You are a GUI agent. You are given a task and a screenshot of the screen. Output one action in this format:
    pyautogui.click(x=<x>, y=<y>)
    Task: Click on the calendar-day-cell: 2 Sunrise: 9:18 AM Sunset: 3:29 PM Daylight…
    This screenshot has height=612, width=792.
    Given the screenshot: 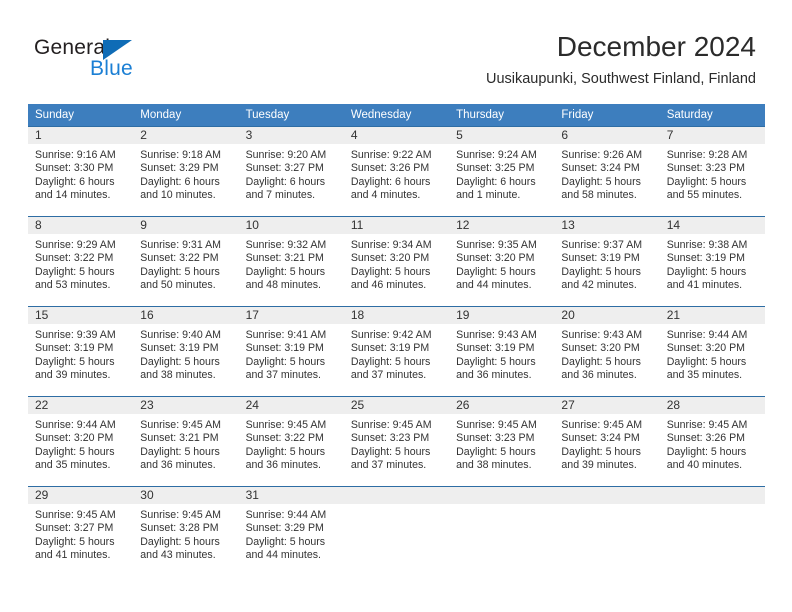 What is the action you would take?
    pyautogui.click(x=186, y=171)
    